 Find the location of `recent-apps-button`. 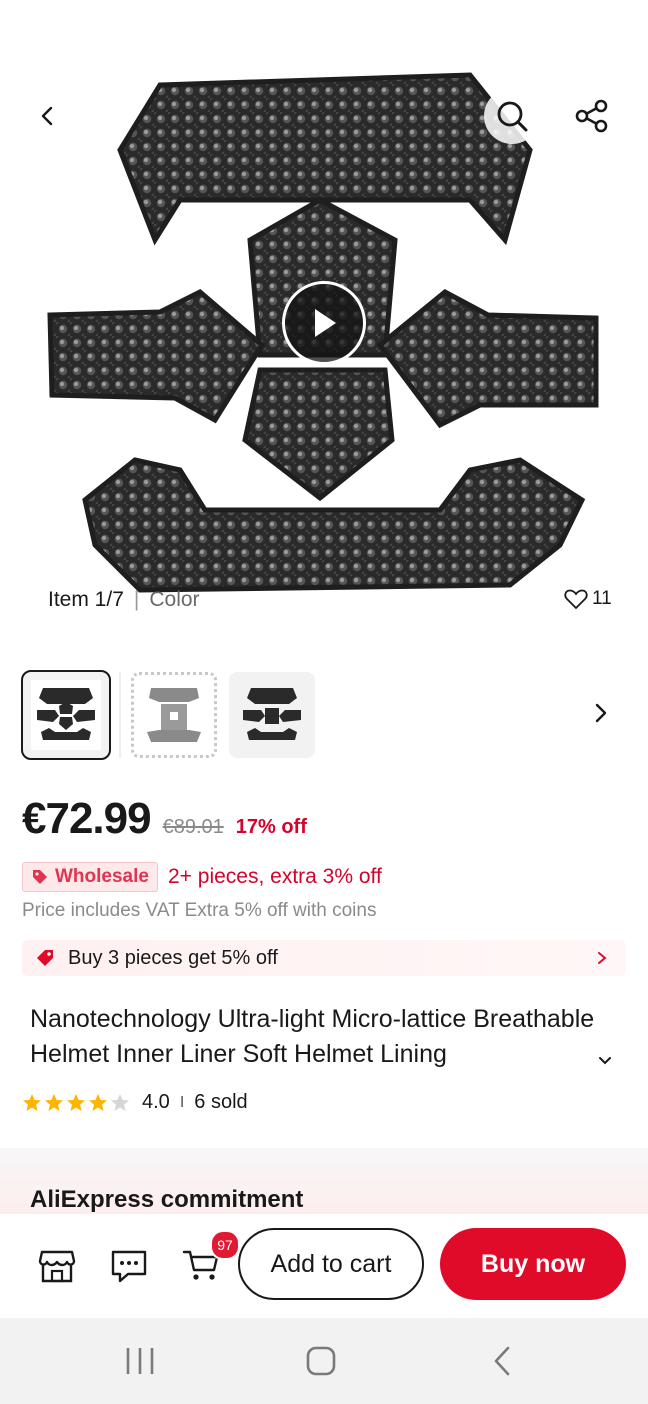

recent-apps-button is located at coordinates (140, 1361).